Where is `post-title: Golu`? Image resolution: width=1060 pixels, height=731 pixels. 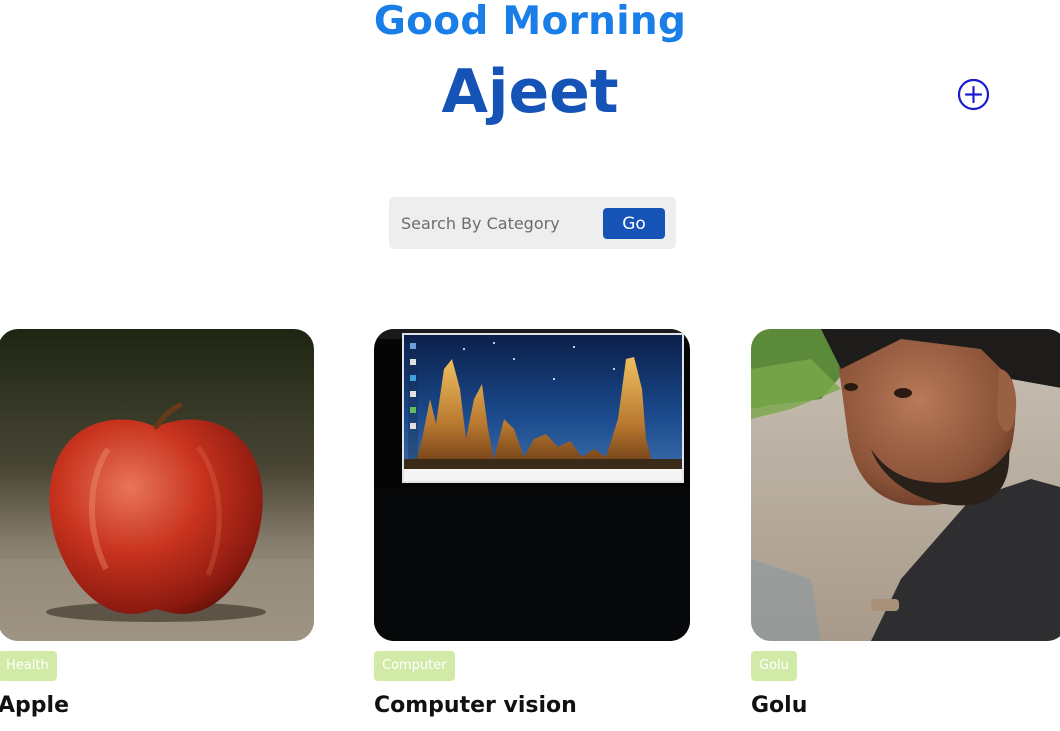
post-title: Golu is located at coordinates (779, 706).